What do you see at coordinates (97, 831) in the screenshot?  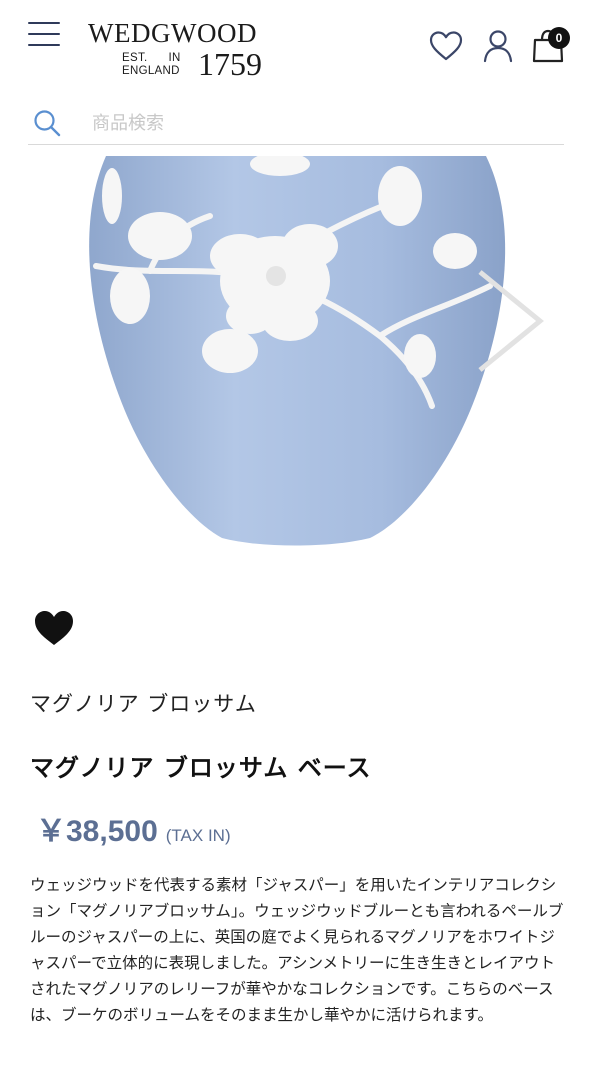 I see `product-price: ￥38,500` at bounding box center [97, 831].